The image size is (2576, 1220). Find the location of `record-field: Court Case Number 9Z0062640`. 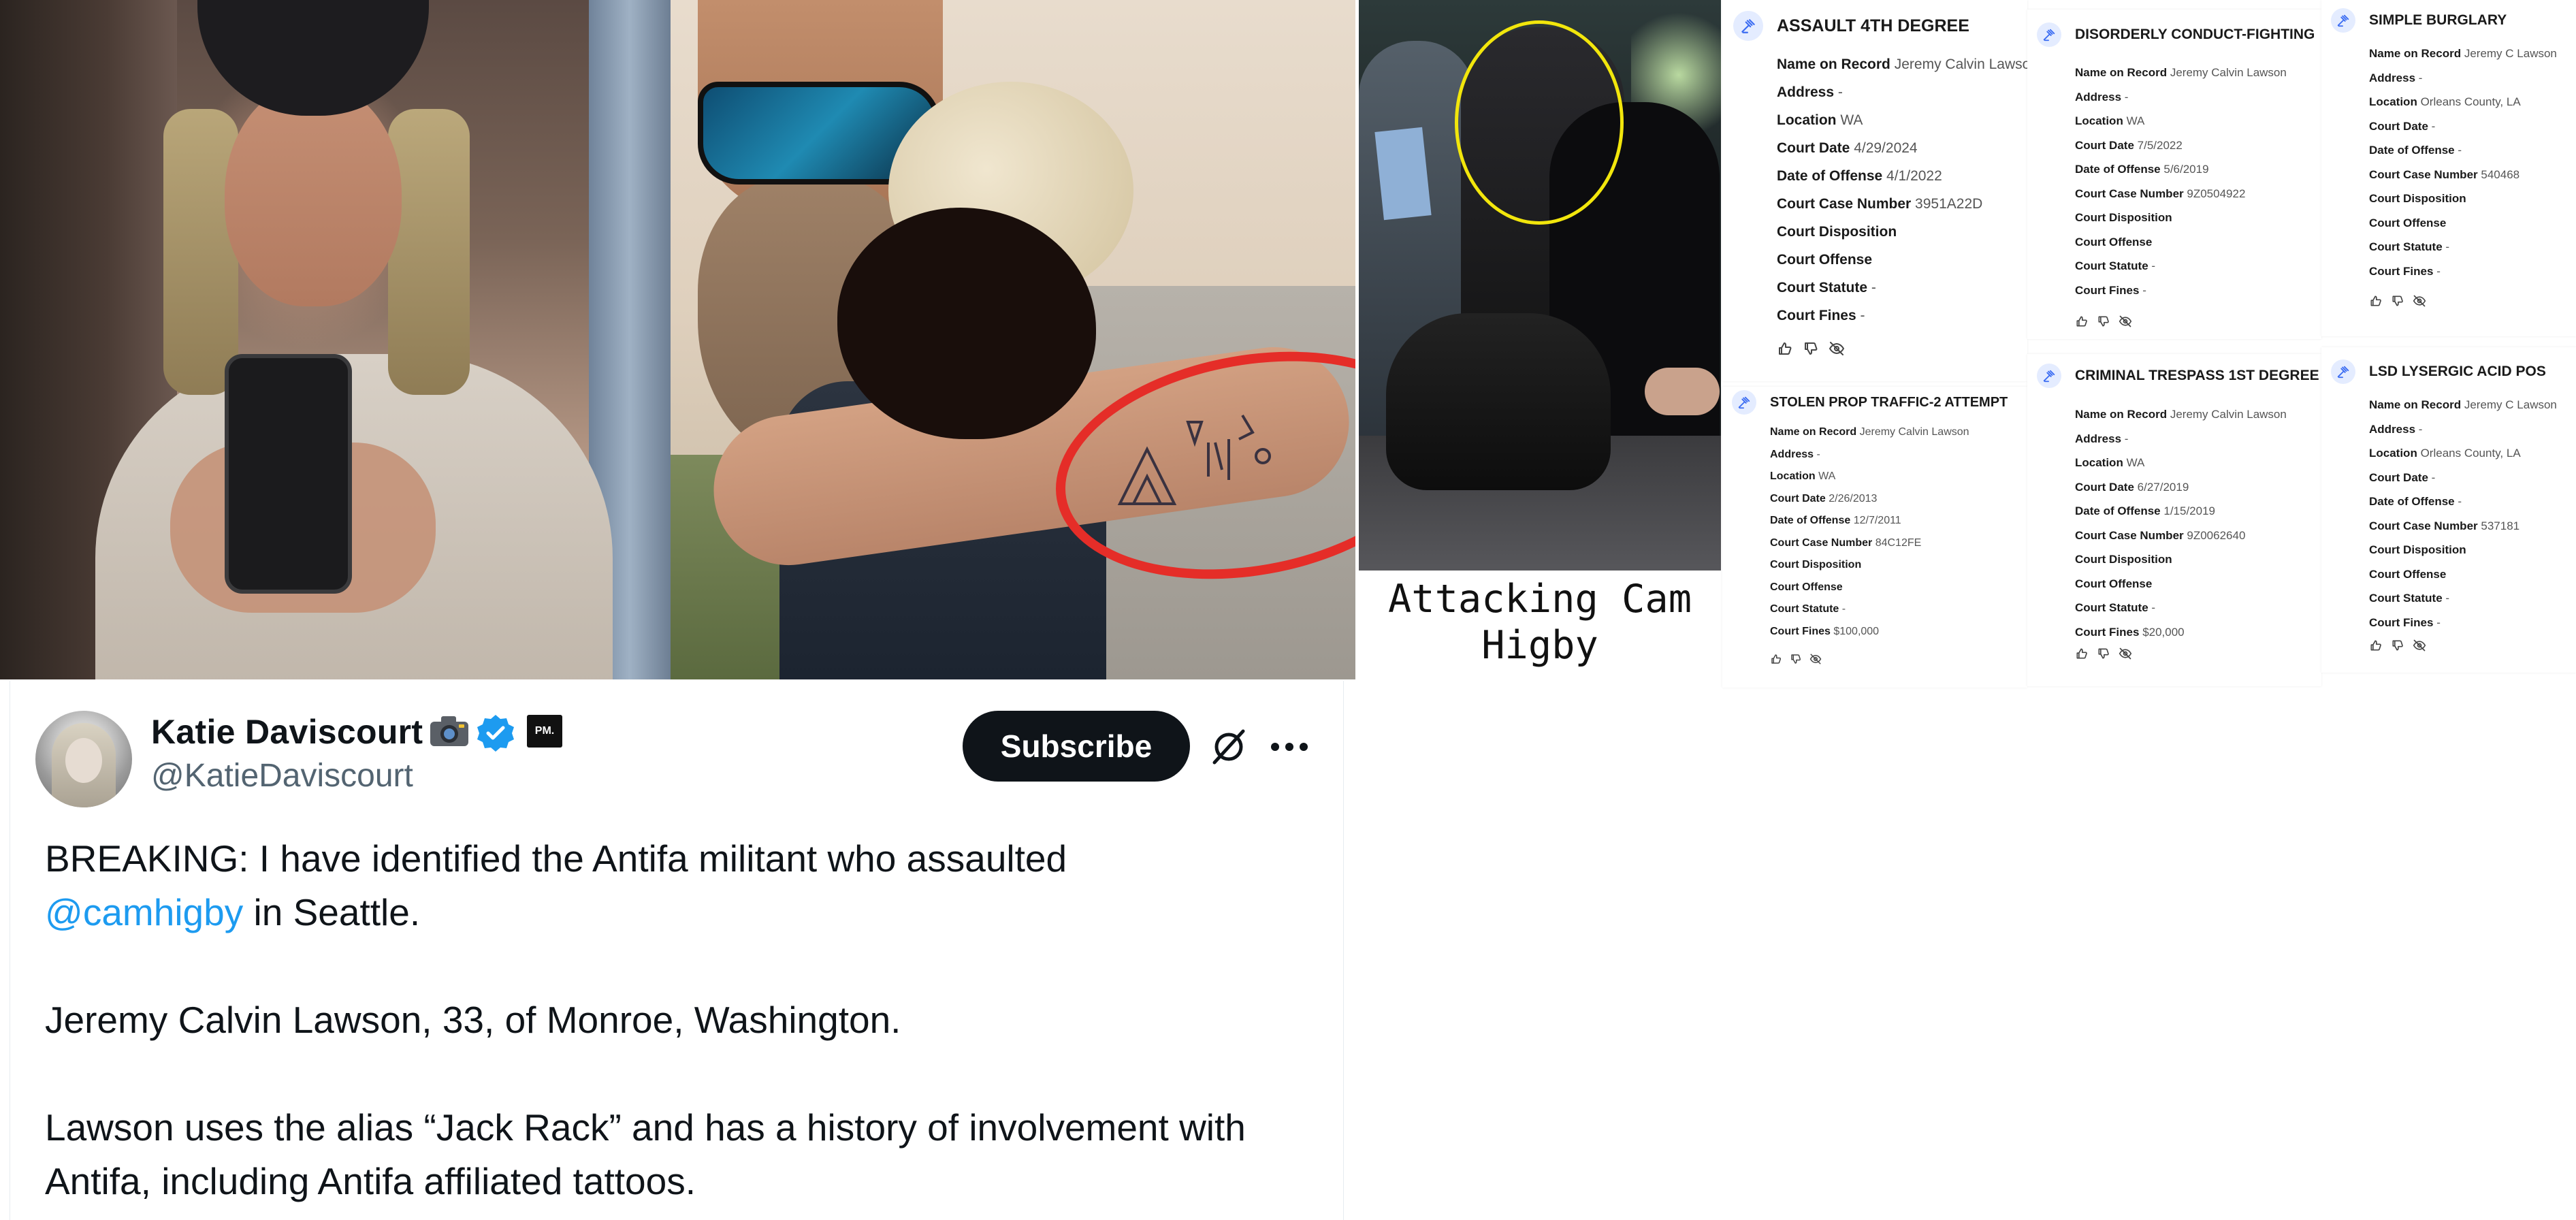

record-field: Court Case Number 9Z0062640 is located at coordinates (2160, 536).